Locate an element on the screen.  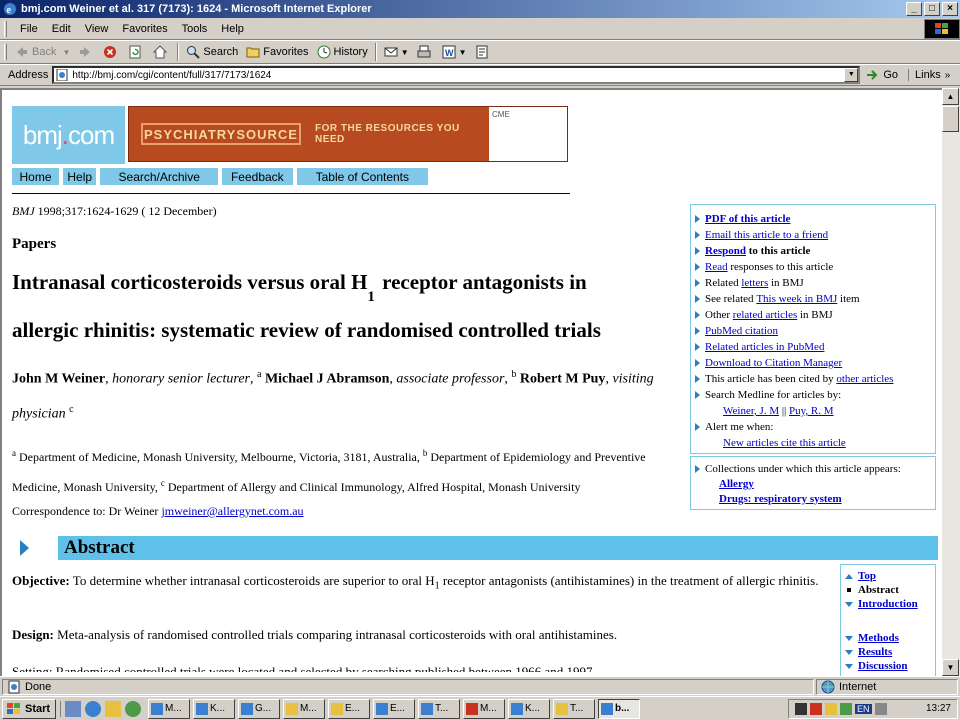
stop-icon is located at coordinates (110, 52).